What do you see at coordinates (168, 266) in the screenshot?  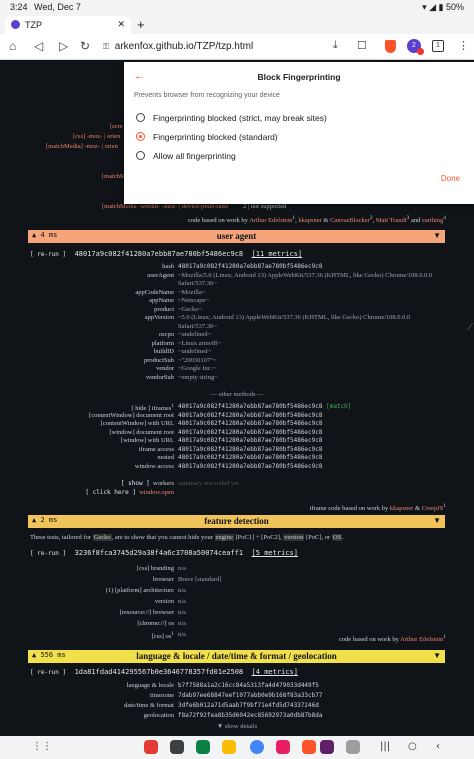 I see `row-key: hash` at bounding box center [168, 266].